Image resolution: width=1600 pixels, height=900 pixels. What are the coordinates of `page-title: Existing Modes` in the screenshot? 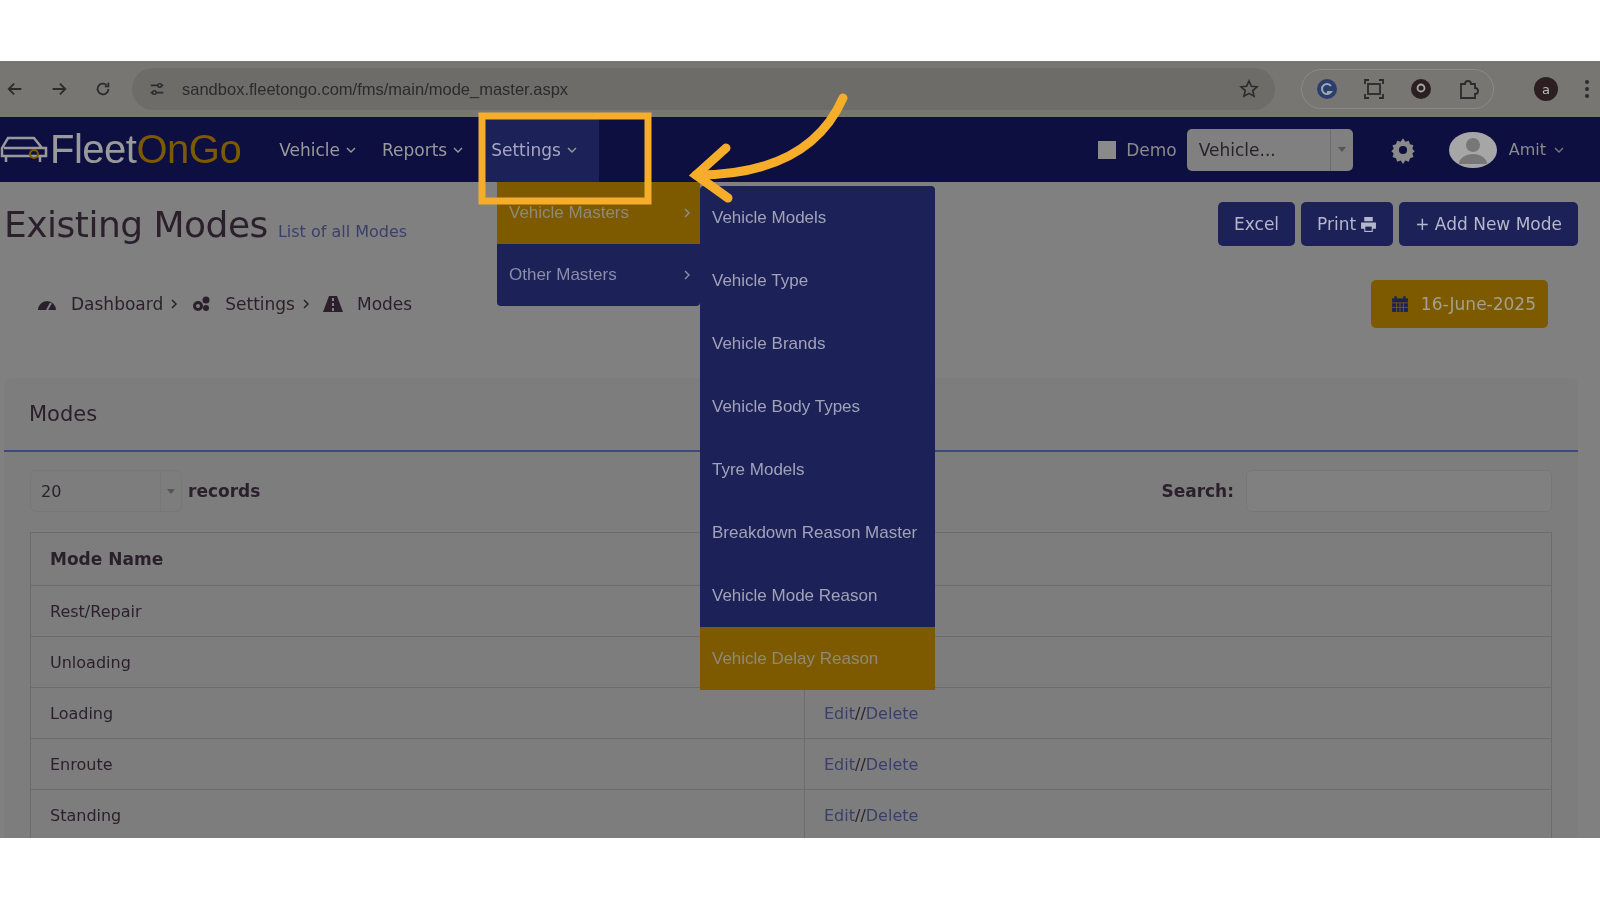 It's located at (136, 224).